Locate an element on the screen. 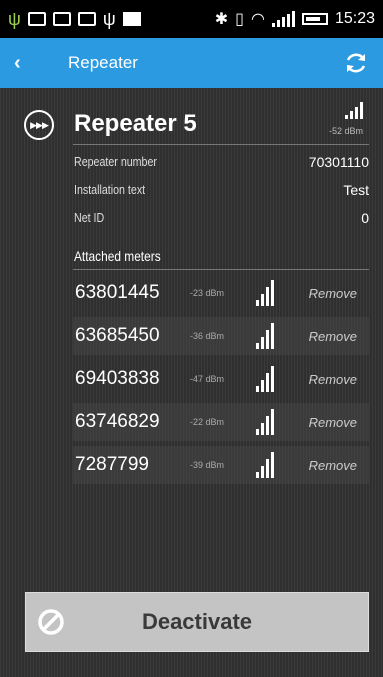 Image resolution: width=383 pixels, height=677 pixels. screenshot-icon is located at coordinates (61, 19).